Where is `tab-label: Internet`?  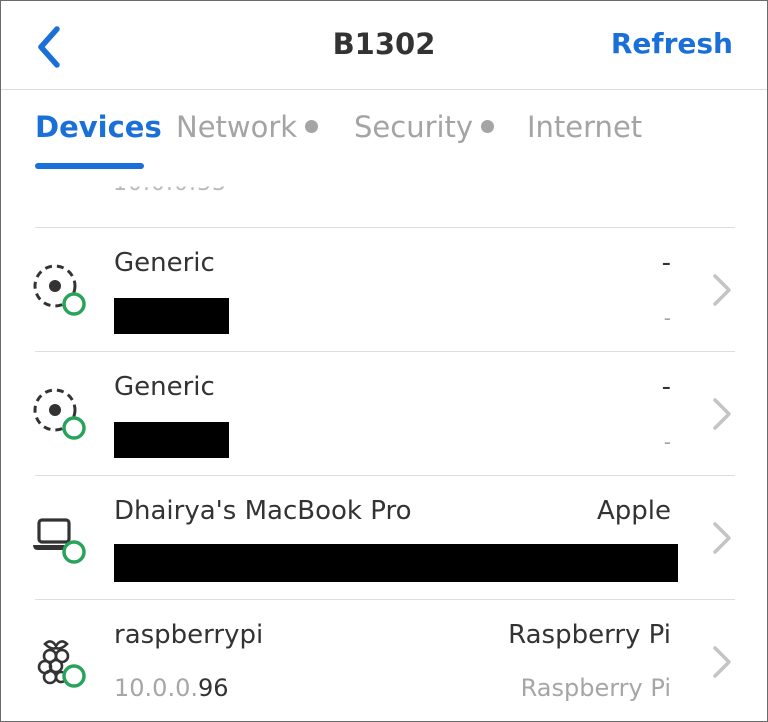
tab-label: Internet is located at coordinates (585, 127).